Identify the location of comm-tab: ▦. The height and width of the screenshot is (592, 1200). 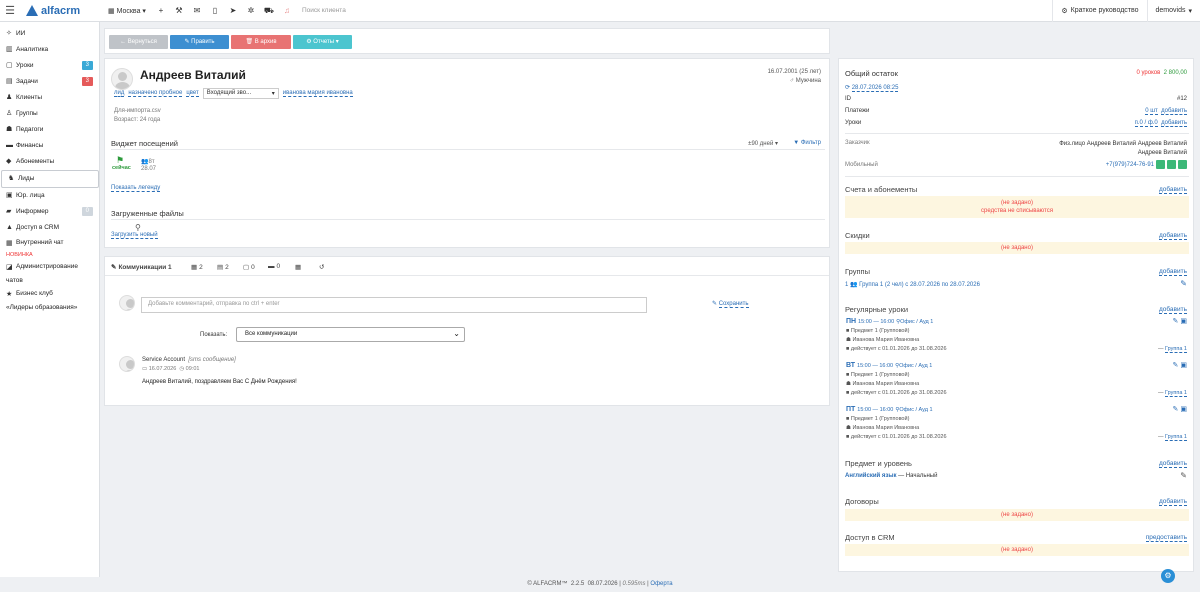
(299, 267).